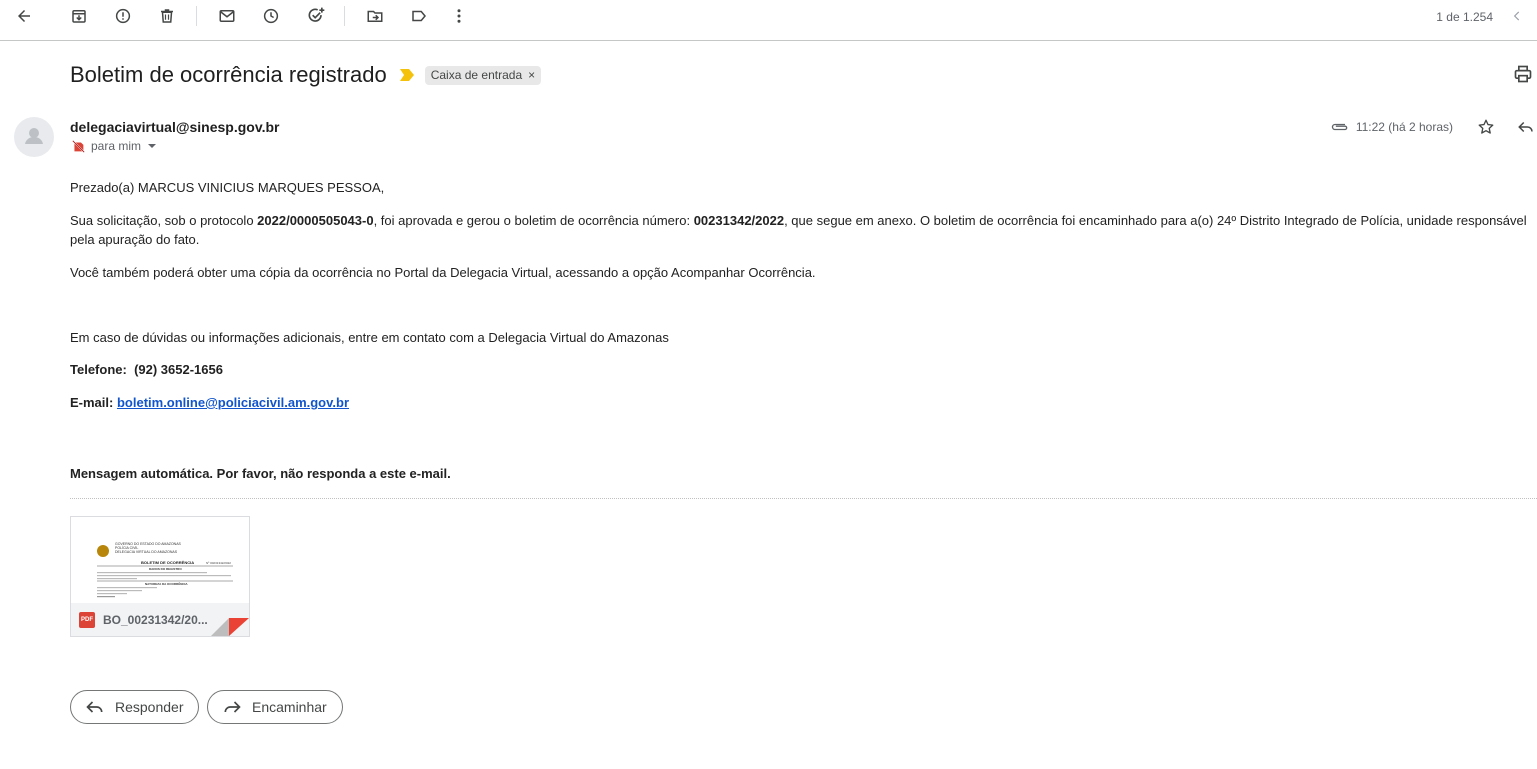 The image size is (1537, 769). What do you see at coordinates (289, 707) in the screenshot?
I see `forward-button-label: Encaminhar` at bounding box center [289, 707].